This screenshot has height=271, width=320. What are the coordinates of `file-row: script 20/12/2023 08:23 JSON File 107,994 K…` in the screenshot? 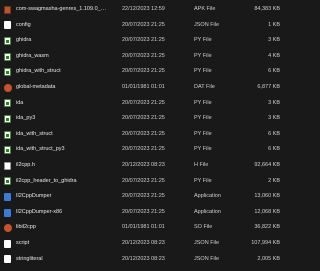 It's located at (150, 244).